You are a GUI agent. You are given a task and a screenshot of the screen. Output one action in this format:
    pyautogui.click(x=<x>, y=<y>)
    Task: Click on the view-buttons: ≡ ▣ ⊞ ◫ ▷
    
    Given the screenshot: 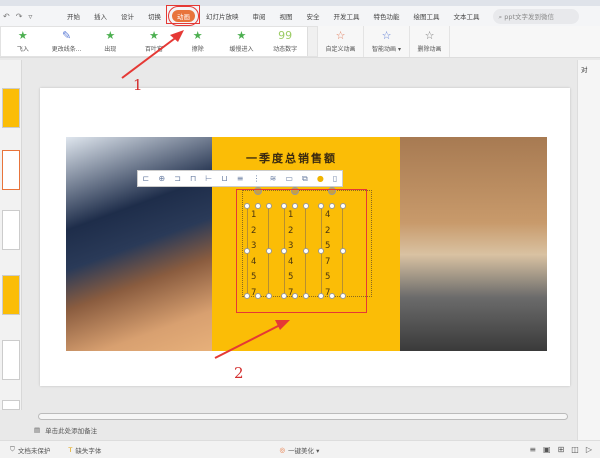 What is the action you would take?
    pyautogui.click(x=560, y=449)
    